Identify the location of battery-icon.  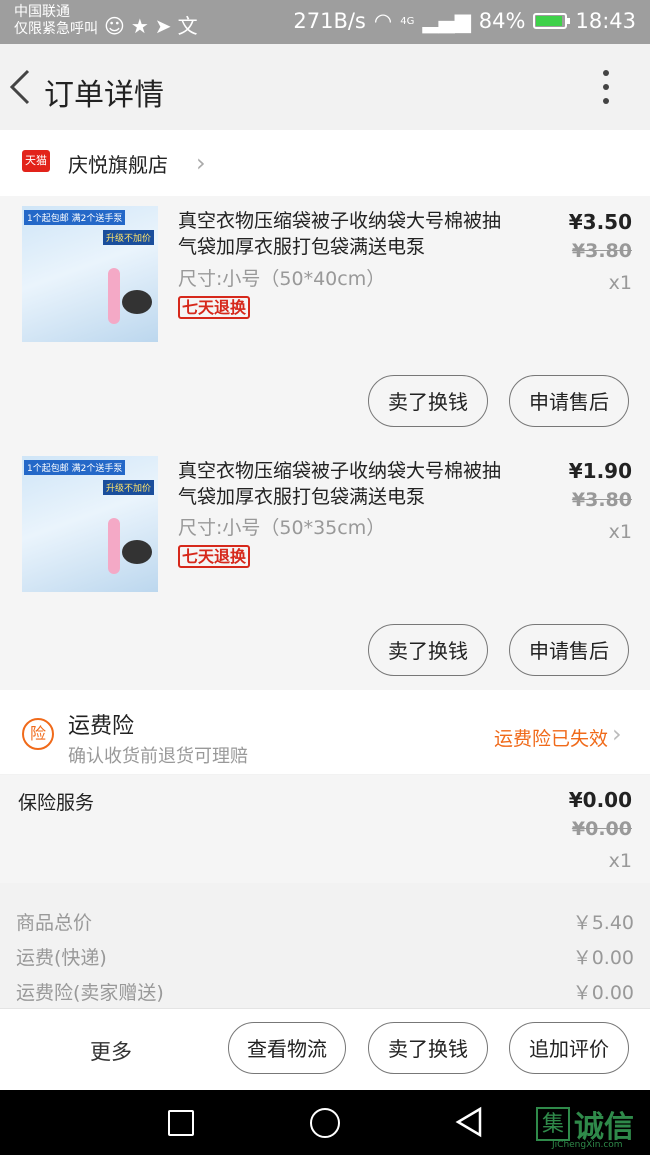
(552, 21).